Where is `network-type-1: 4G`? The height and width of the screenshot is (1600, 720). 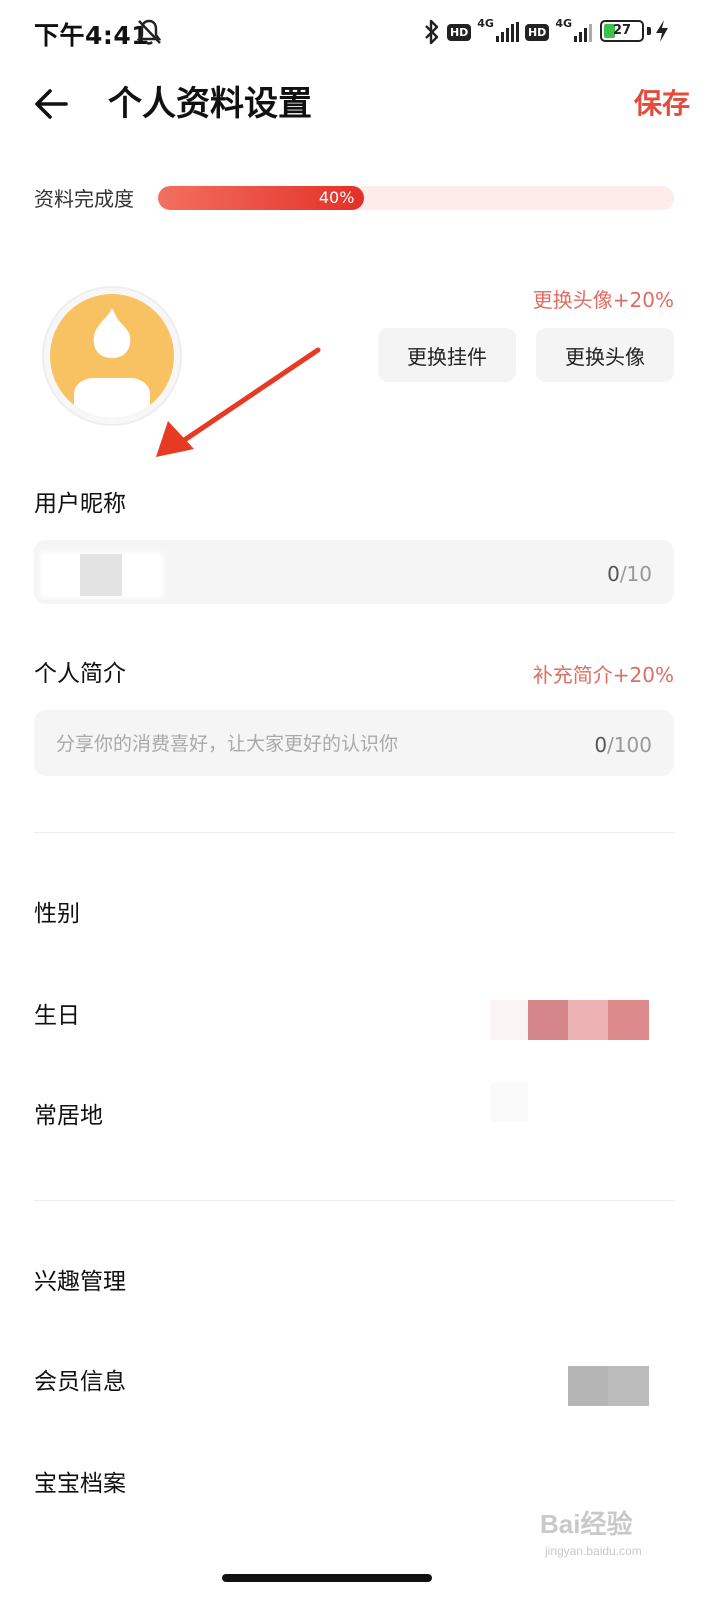
network-type-1: 4G is located at coordinates (485, 23).